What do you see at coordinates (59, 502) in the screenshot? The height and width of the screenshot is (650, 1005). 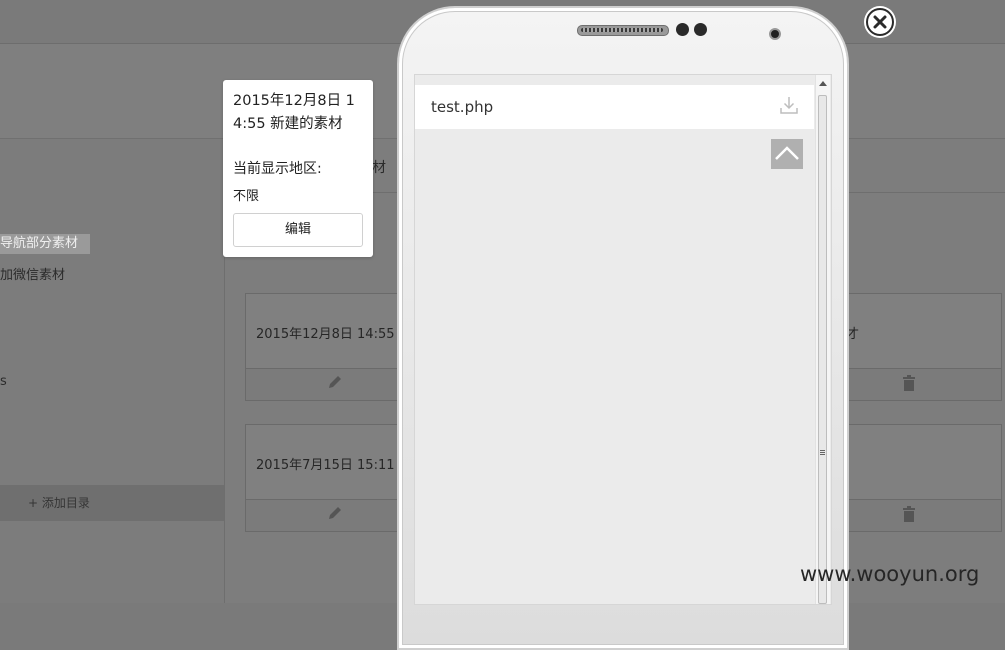 I see `add-directory-button: + 添加目录` at bounding box center [59, 502].